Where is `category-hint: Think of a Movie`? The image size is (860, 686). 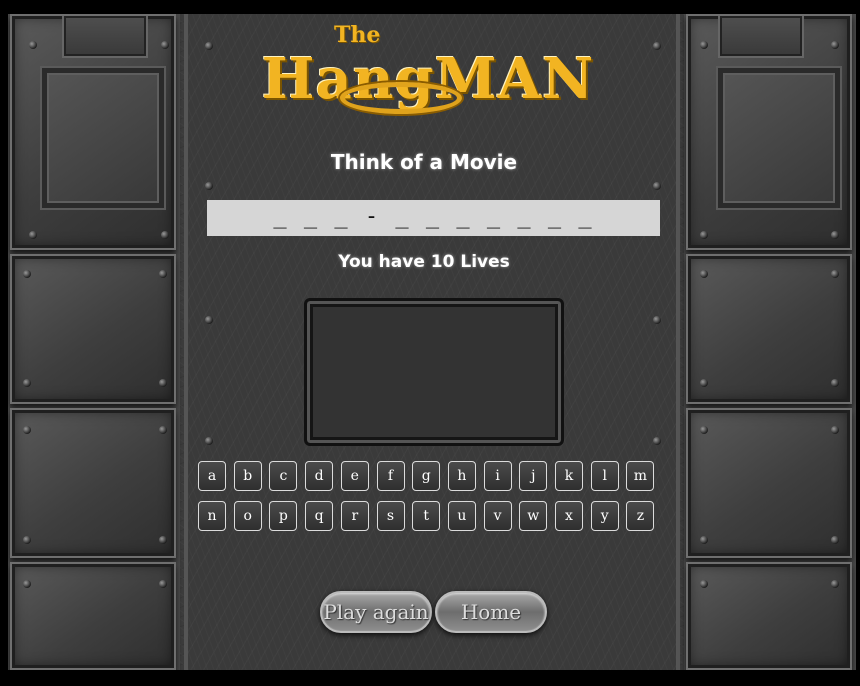
category-hint: Think of a Movie is located at coordinates (424, 162).